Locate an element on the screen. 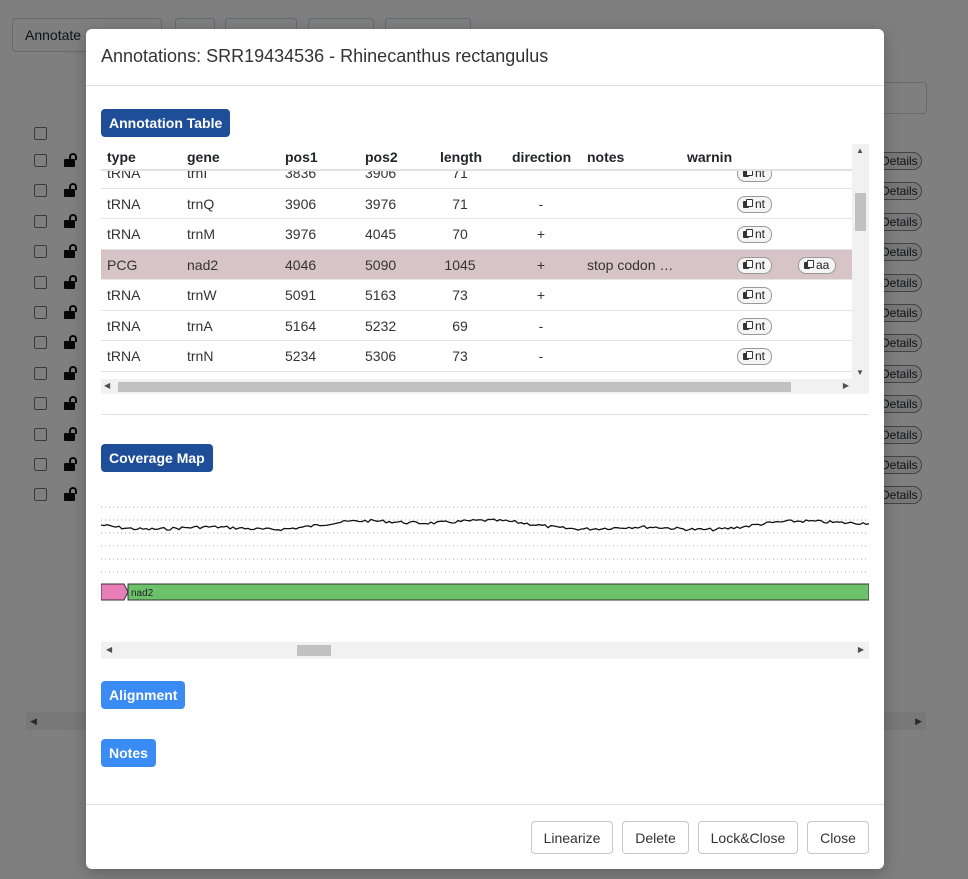 The image size is (968, 879). cell-pos1: 3976 is located at coordinates (301, 234).